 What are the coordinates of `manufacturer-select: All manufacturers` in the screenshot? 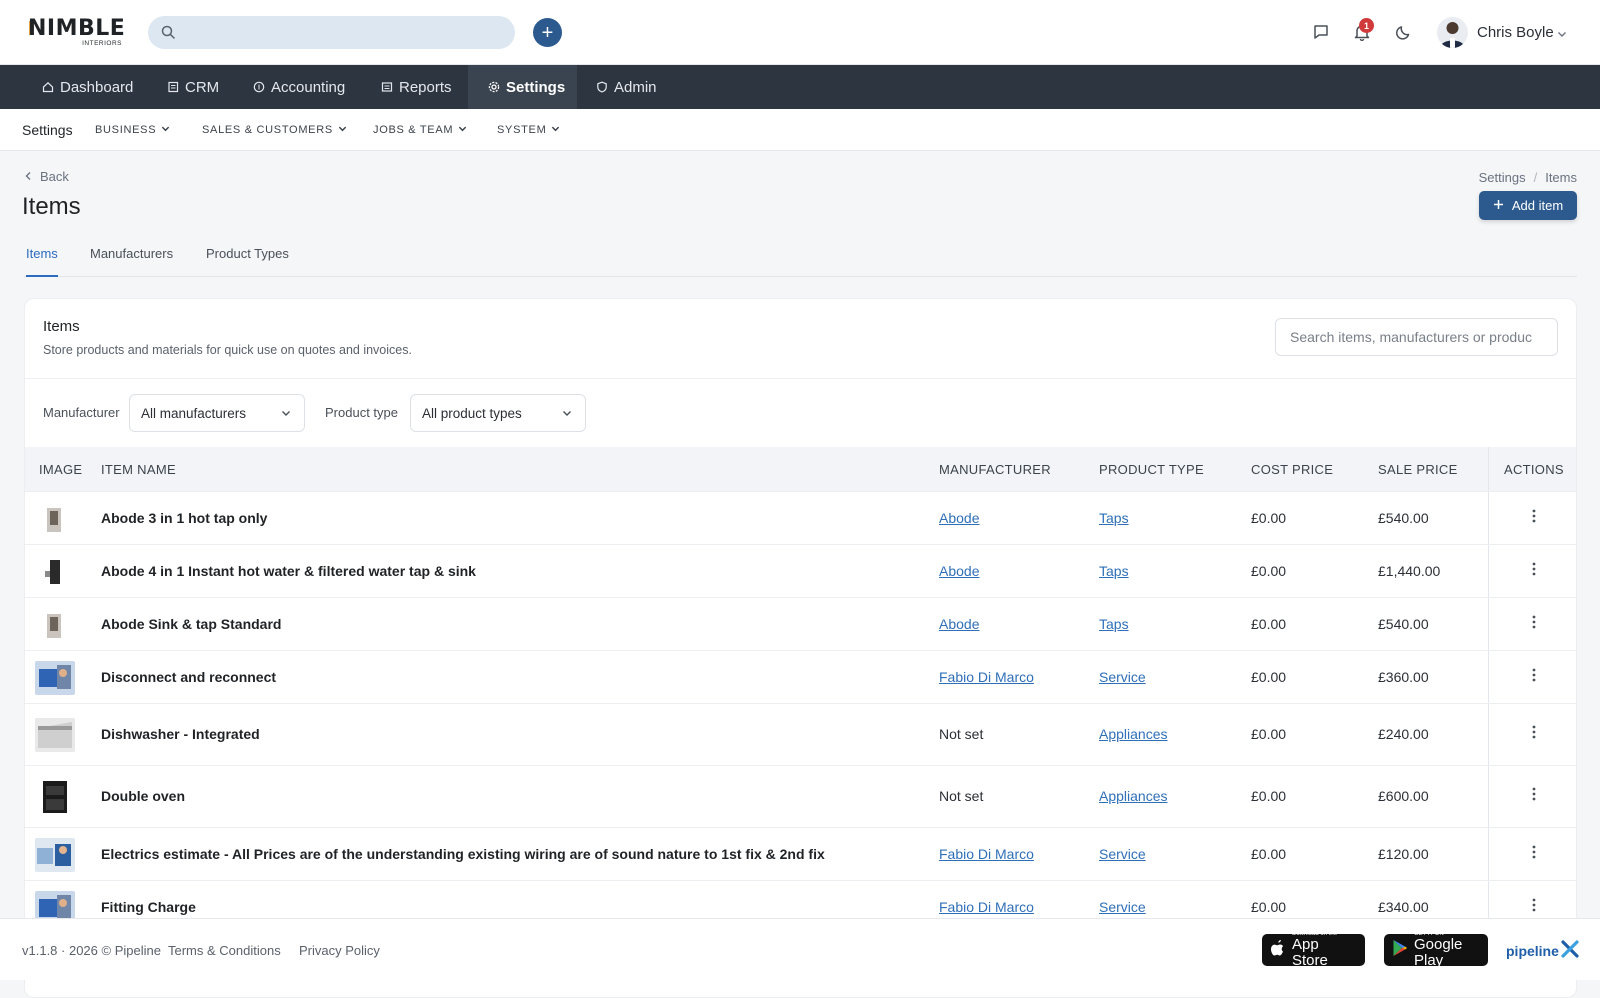 It's located at (217, 413).